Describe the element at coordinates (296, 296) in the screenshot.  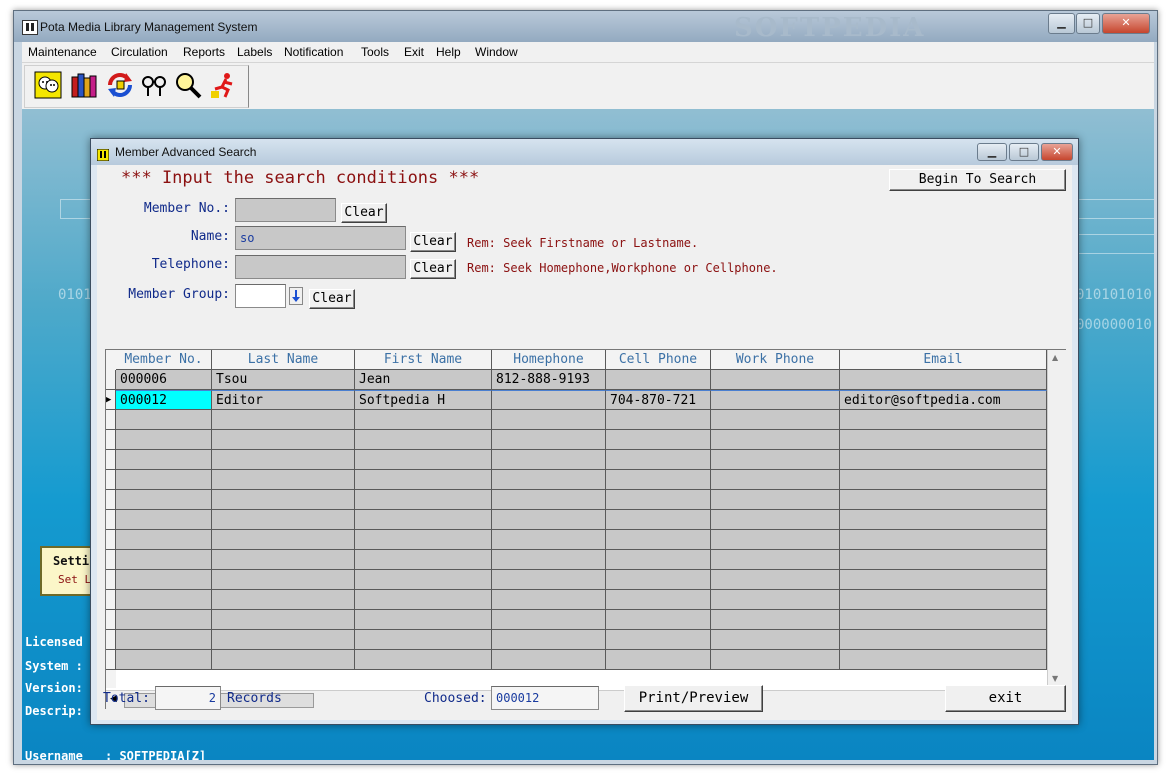
I see `member-group-dropdown-button` at that location.